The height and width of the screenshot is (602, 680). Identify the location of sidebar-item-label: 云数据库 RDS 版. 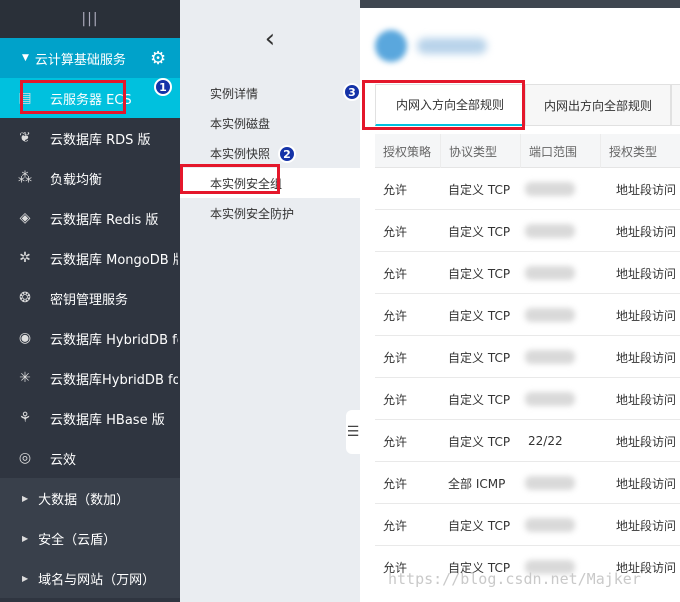
(100, 140).